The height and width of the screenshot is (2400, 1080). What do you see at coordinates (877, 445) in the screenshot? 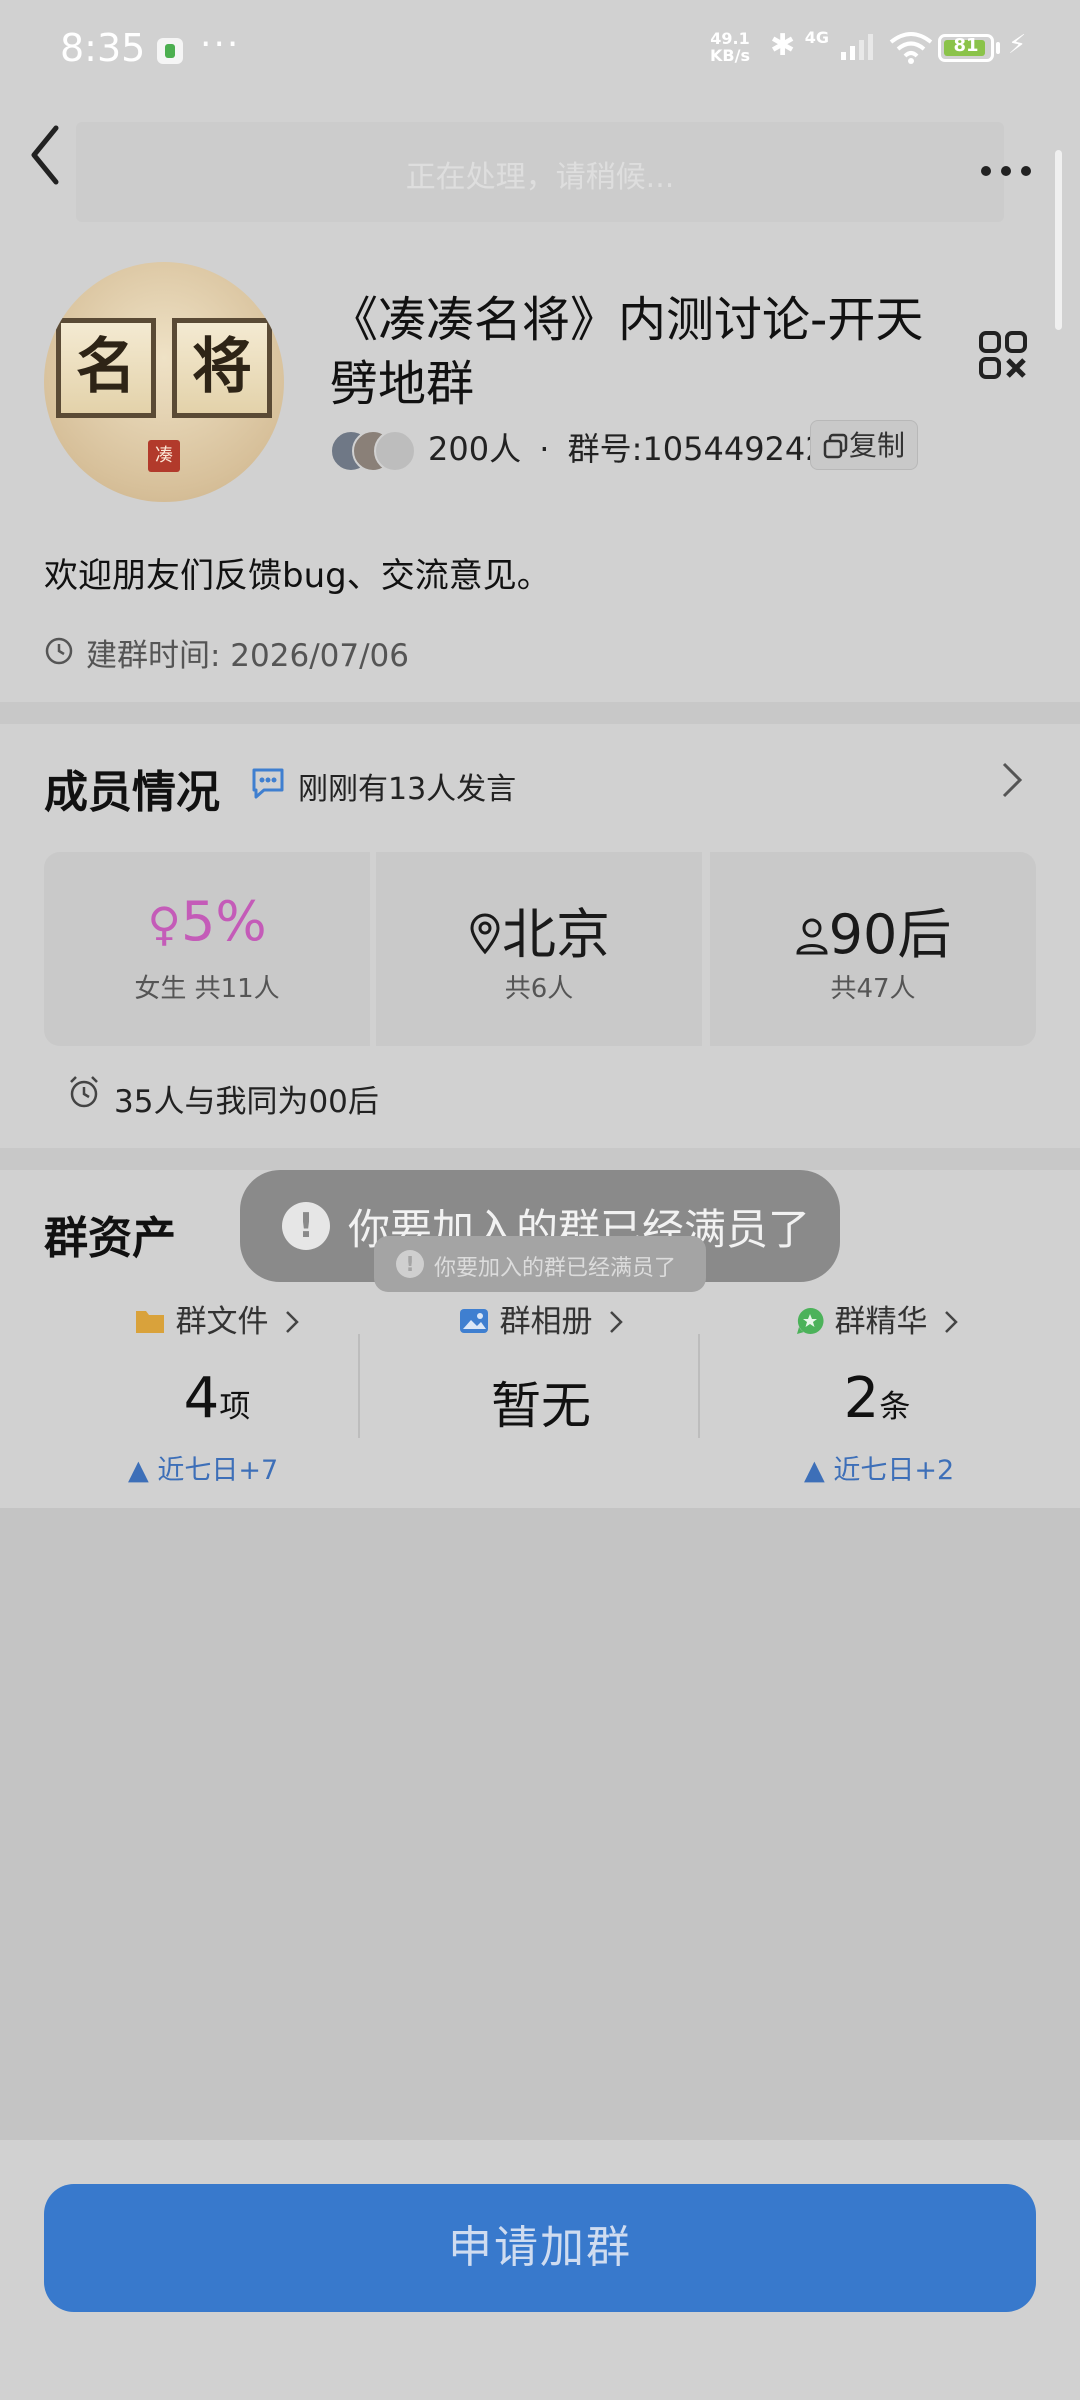
I see `copy-label: 复制` at bounding box center [877, 445].